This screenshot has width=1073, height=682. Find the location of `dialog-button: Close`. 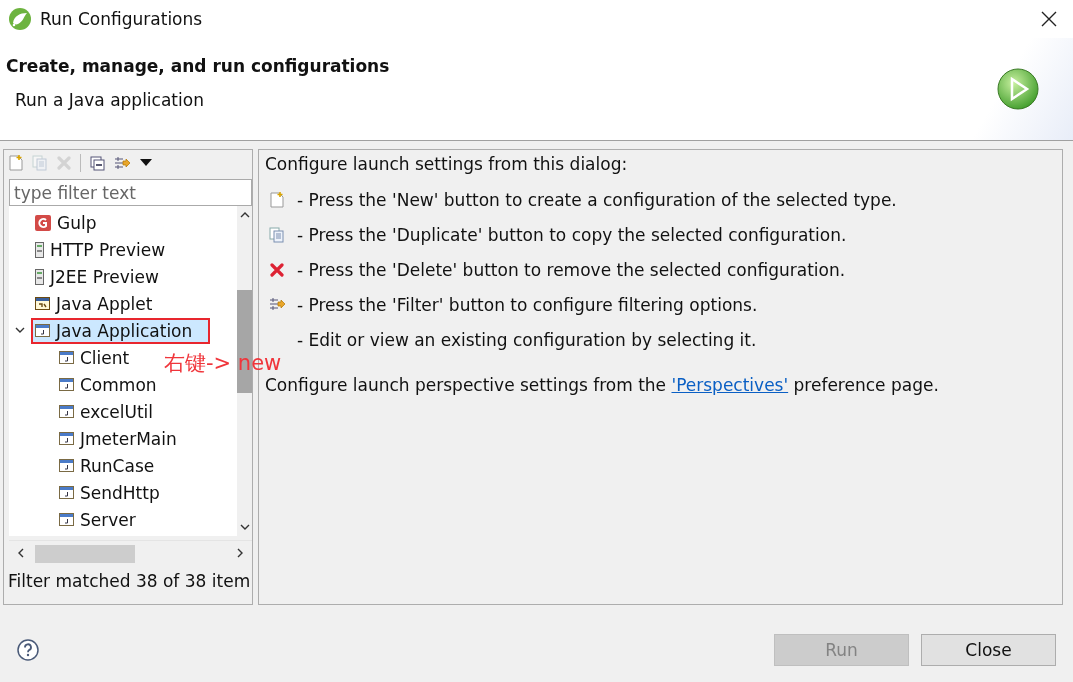

dialog-button: Close is located at coordinates (988, 649).